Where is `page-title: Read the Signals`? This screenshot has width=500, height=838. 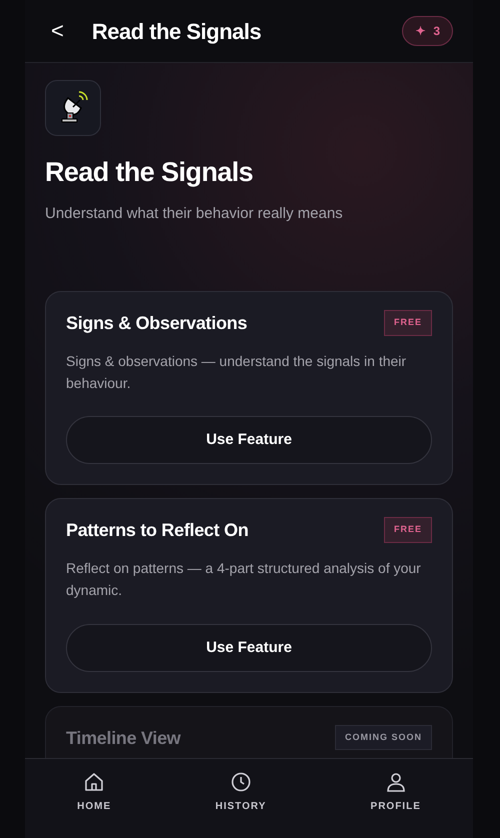
page-title: Read the Signals is located at coordinates (177, 32).